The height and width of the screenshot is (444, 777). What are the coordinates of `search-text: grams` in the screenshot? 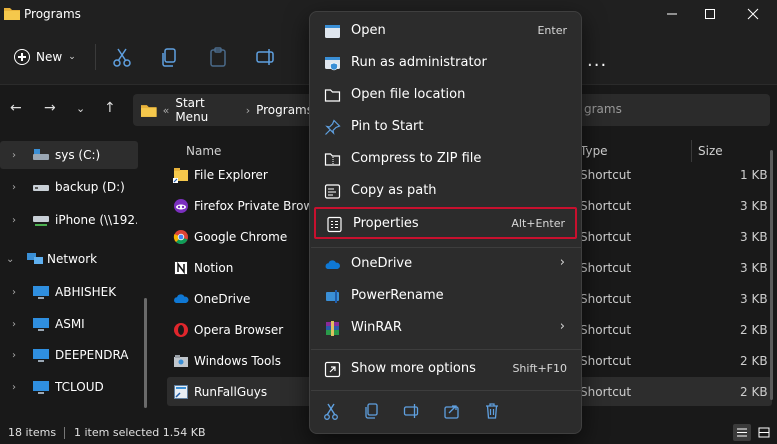 It's located at (603, 109).